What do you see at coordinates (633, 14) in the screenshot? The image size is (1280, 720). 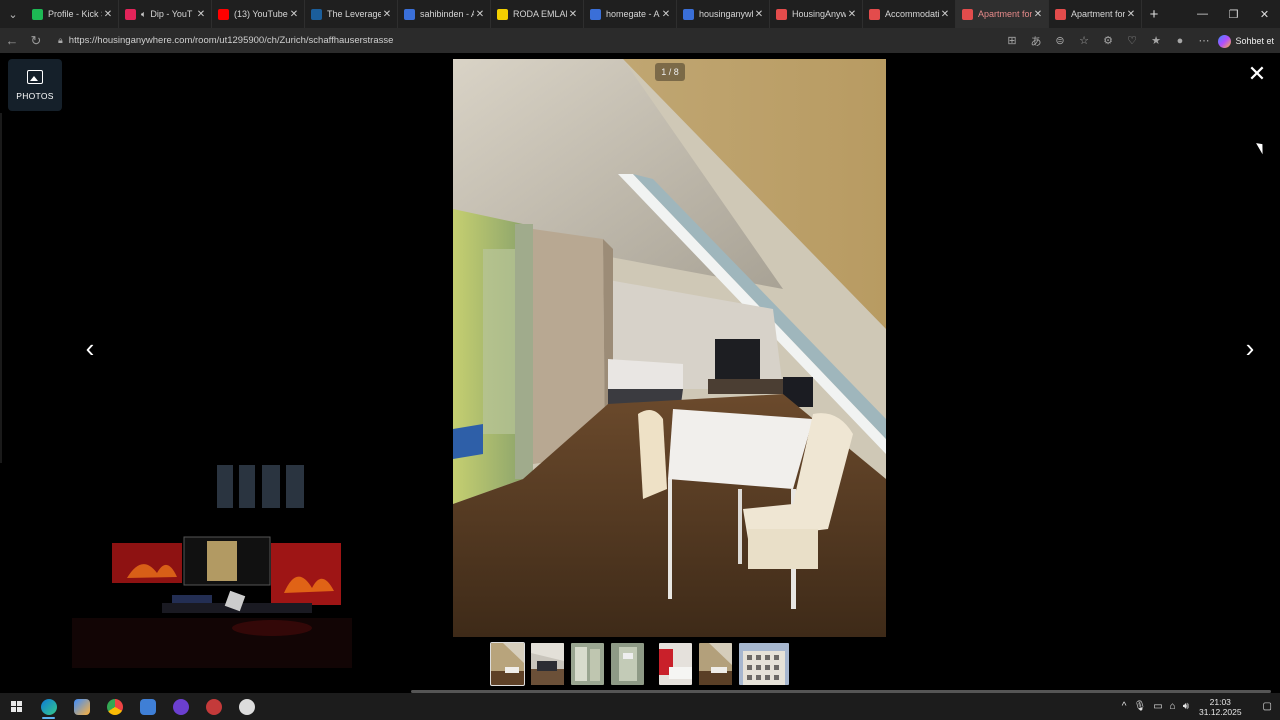 I see `tab-title: homegate - Ar` at bounding box center [633, 14].